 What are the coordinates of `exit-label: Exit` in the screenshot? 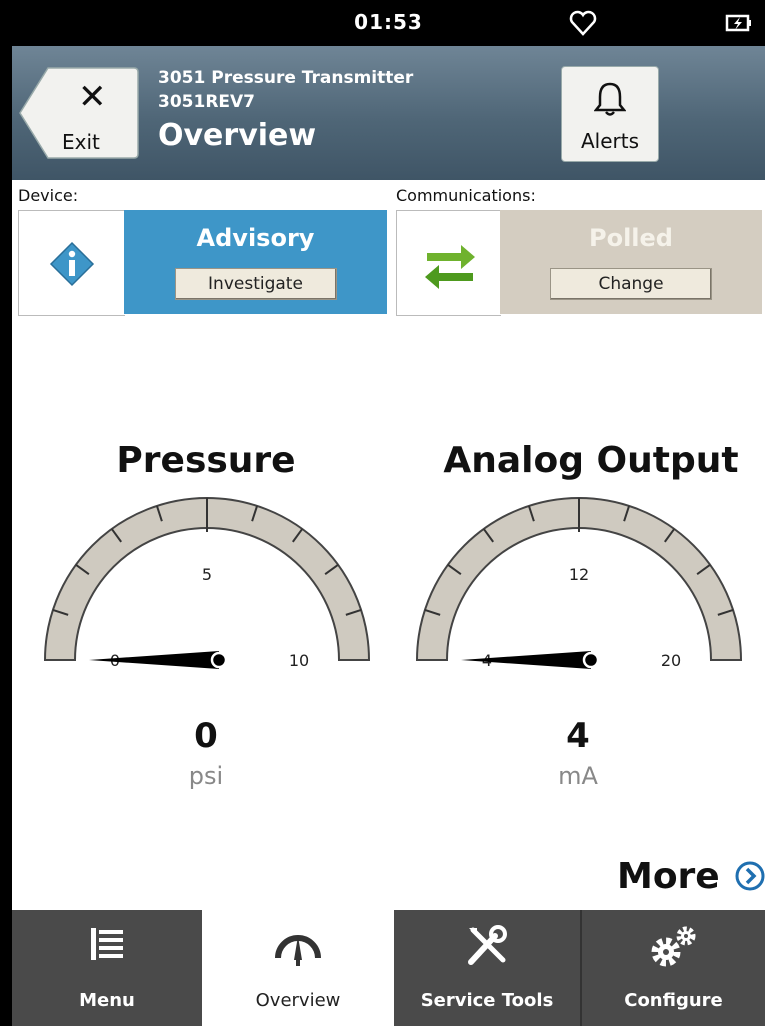 It's located at (81, 142).